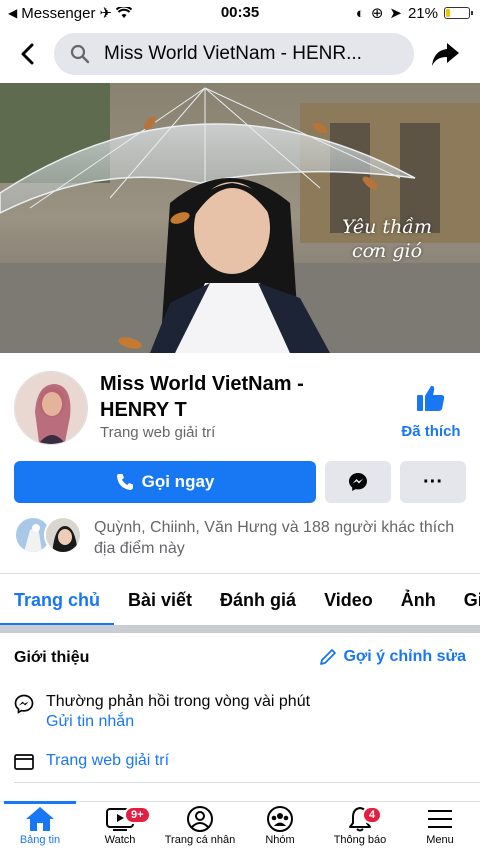 The height and width of the screenshot is (853, 480). Describe the element at coordinates (63, 535) in the screenshot. I see `friend-avatar` at that location.